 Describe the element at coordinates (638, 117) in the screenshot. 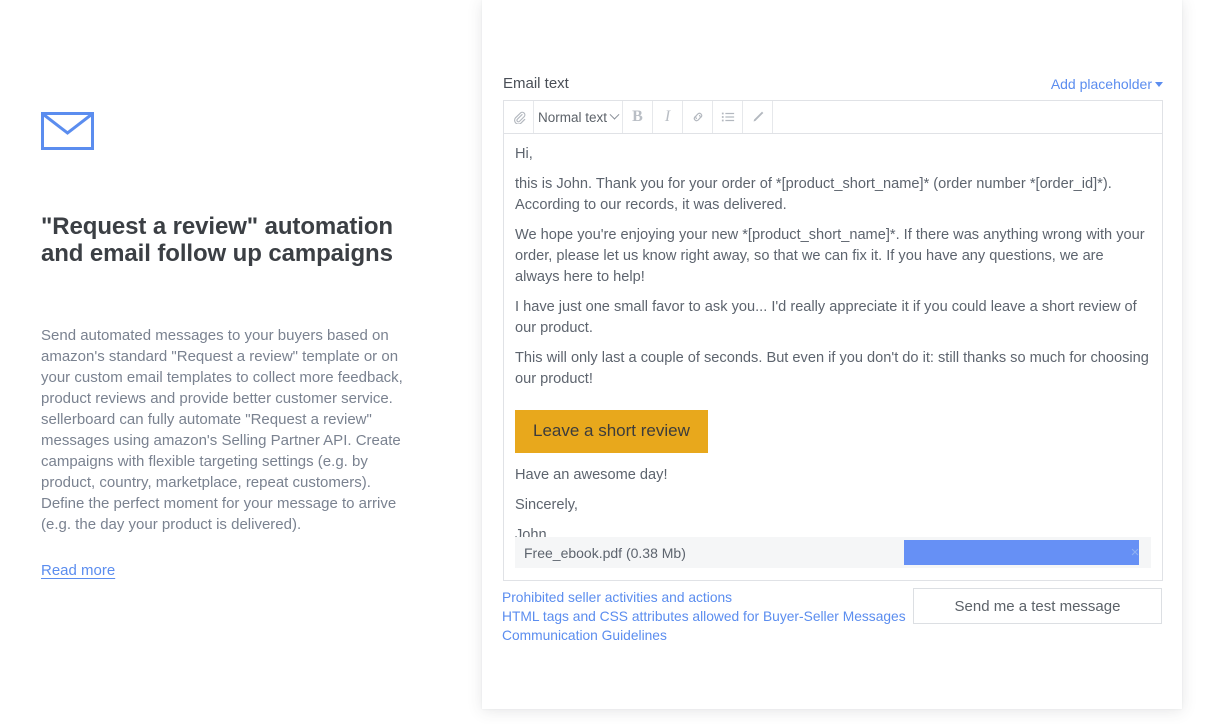

I see `bold-button: B` at that location.